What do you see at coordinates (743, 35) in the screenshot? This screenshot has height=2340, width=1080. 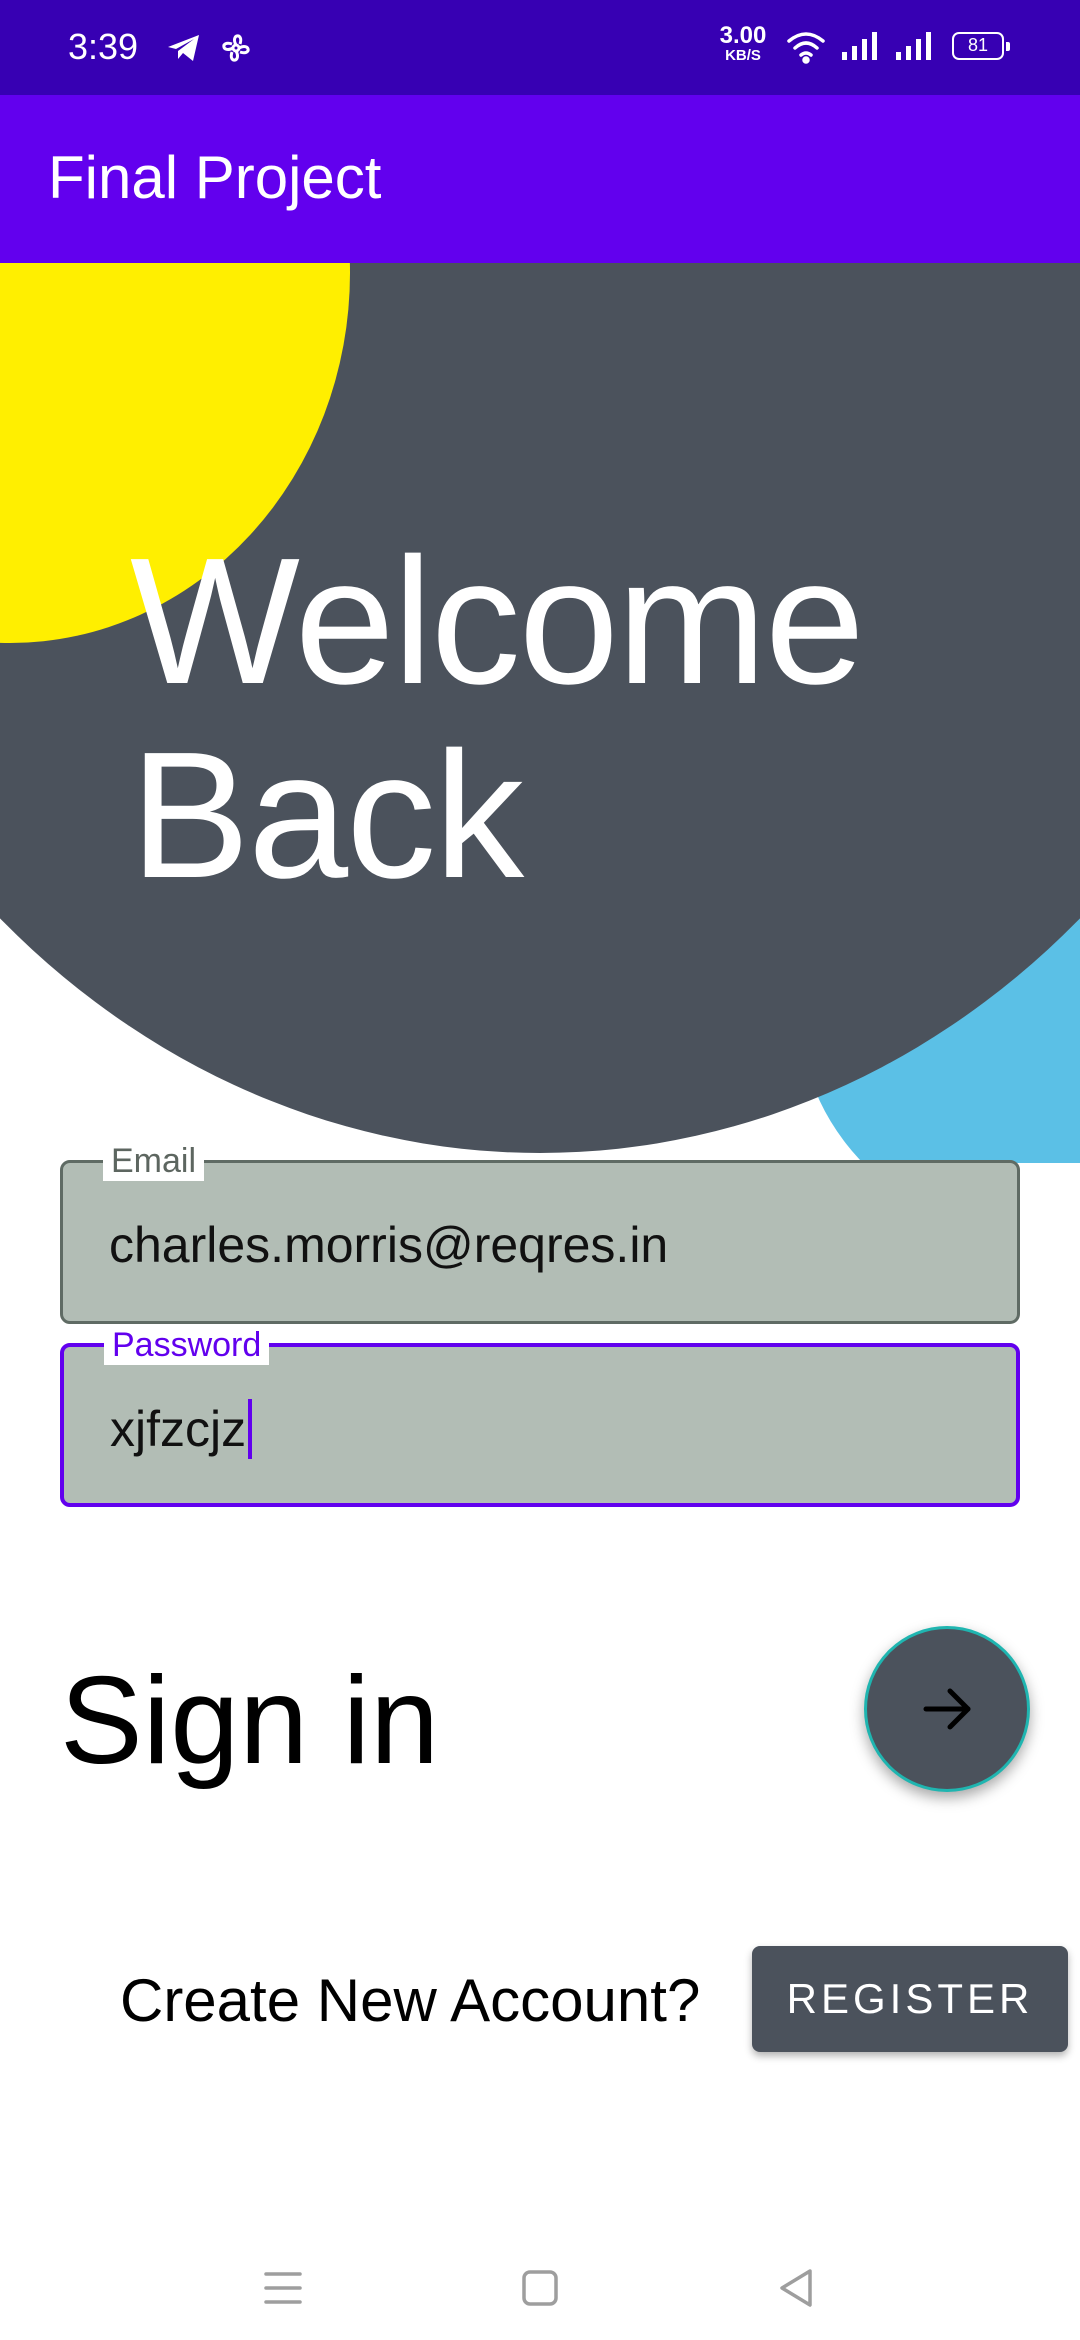 I see `network-speed-value: 3.00` at bounding box center [743, 35].